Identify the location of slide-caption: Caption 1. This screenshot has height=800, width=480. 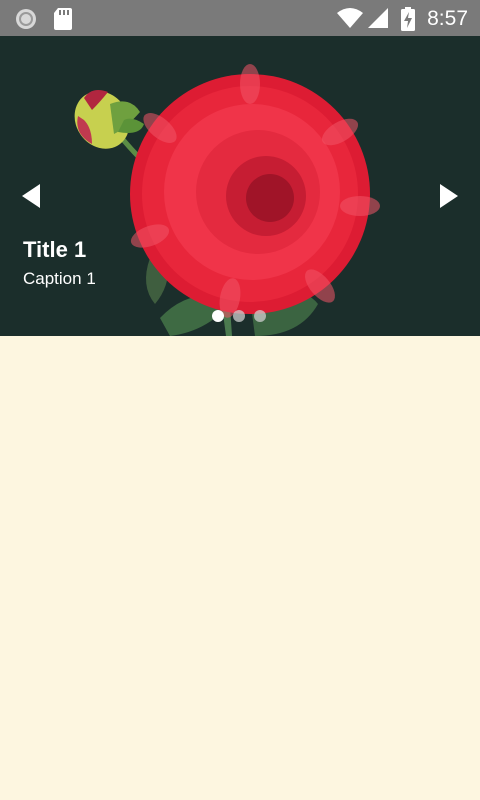
(59, 278).